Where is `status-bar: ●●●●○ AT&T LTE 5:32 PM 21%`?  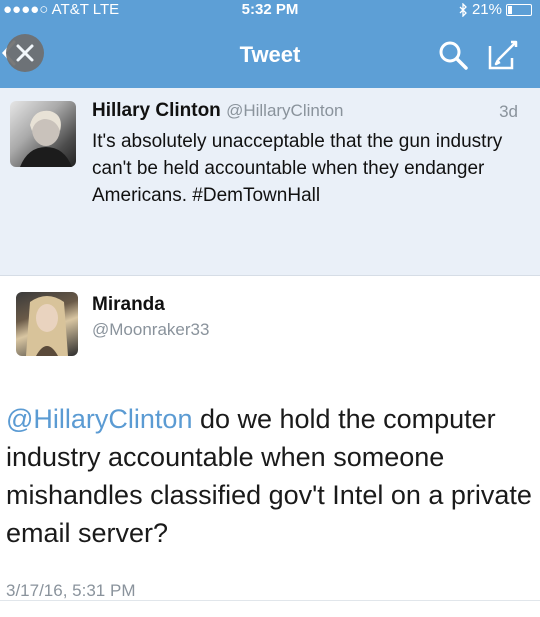 status-bar: ●●●●○ AT&T LTE 5:32 PM 21% is located at coordinates (270, 10).